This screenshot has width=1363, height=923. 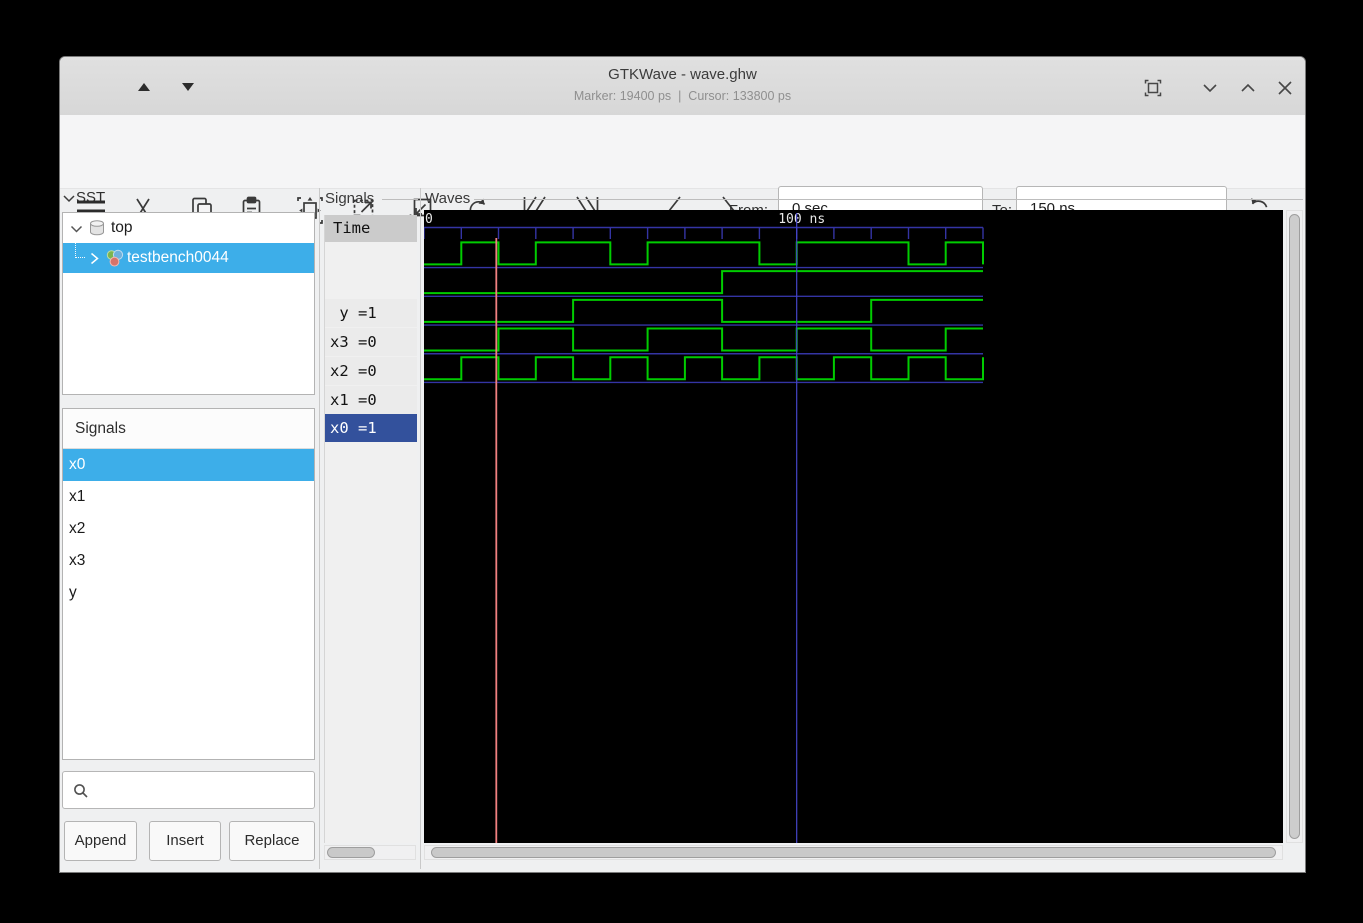 What do you see at coordinates (97, 228) in the screenshot?
I see `cylinder-icon` at bounding box center [97, 228].